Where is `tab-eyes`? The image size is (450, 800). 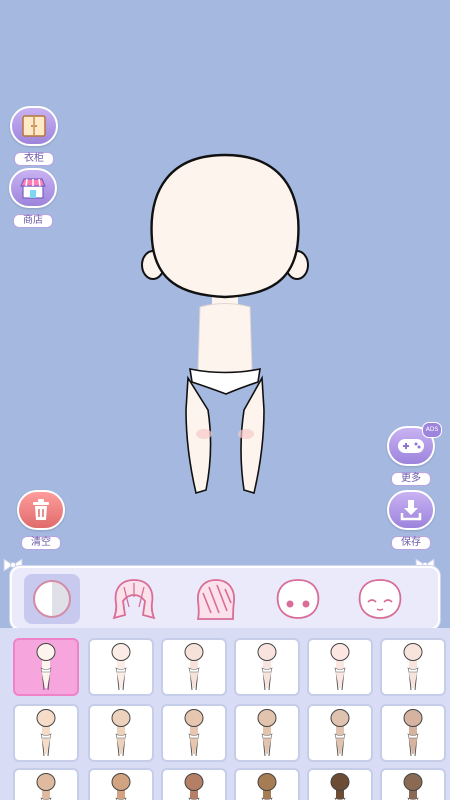 tab-eyes is located at coordinates (298, 599).